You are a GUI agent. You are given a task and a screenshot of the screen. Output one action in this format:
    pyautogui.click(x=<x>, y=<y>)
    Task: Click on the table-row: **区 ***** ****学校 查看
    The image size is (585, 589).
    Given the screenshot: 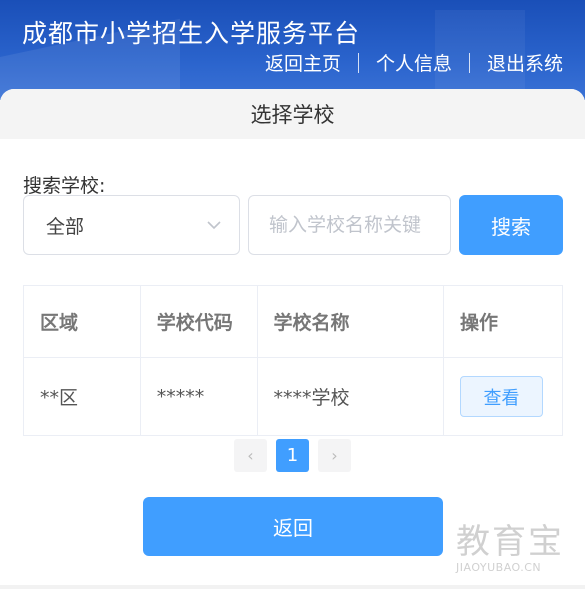 What is the action you would take?
    pyautogui.click(x=293, y=396)
    